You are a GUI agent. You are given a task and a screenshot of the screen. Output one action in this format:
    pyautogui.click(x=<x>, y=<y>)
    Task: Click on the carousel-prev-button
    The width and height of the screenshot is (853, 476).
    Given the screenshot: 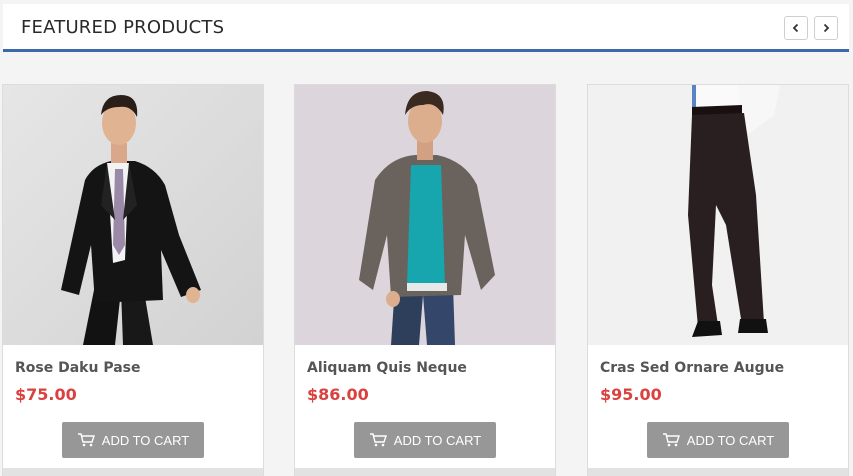 What is the action you would take?
    pyautogui.click(x=796, y=28)
    